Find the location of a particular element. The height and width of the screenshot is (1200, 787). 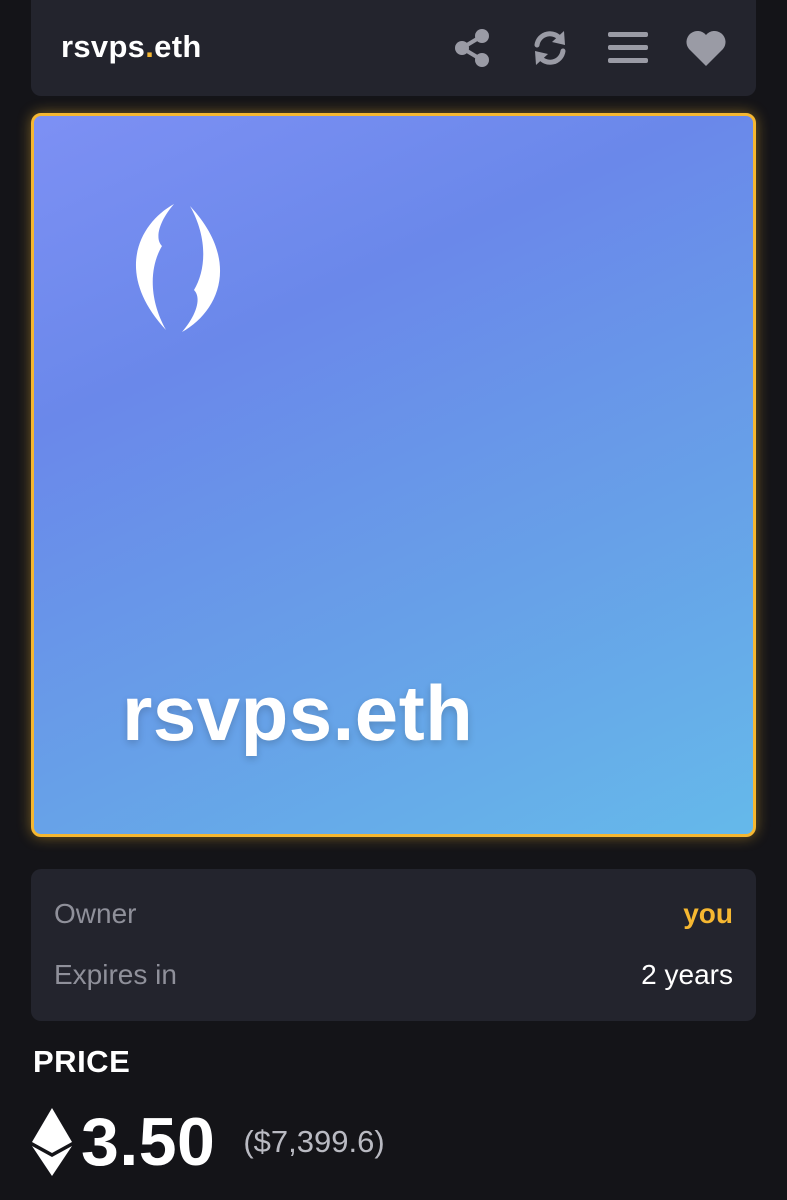

ens-logo-icon is located at coordinates (178, 268).